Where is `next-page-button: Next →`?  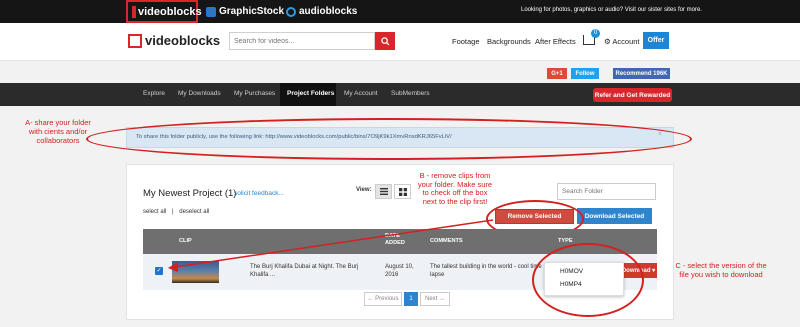
next-page-button: Next → is located at coordinates (435, 299).